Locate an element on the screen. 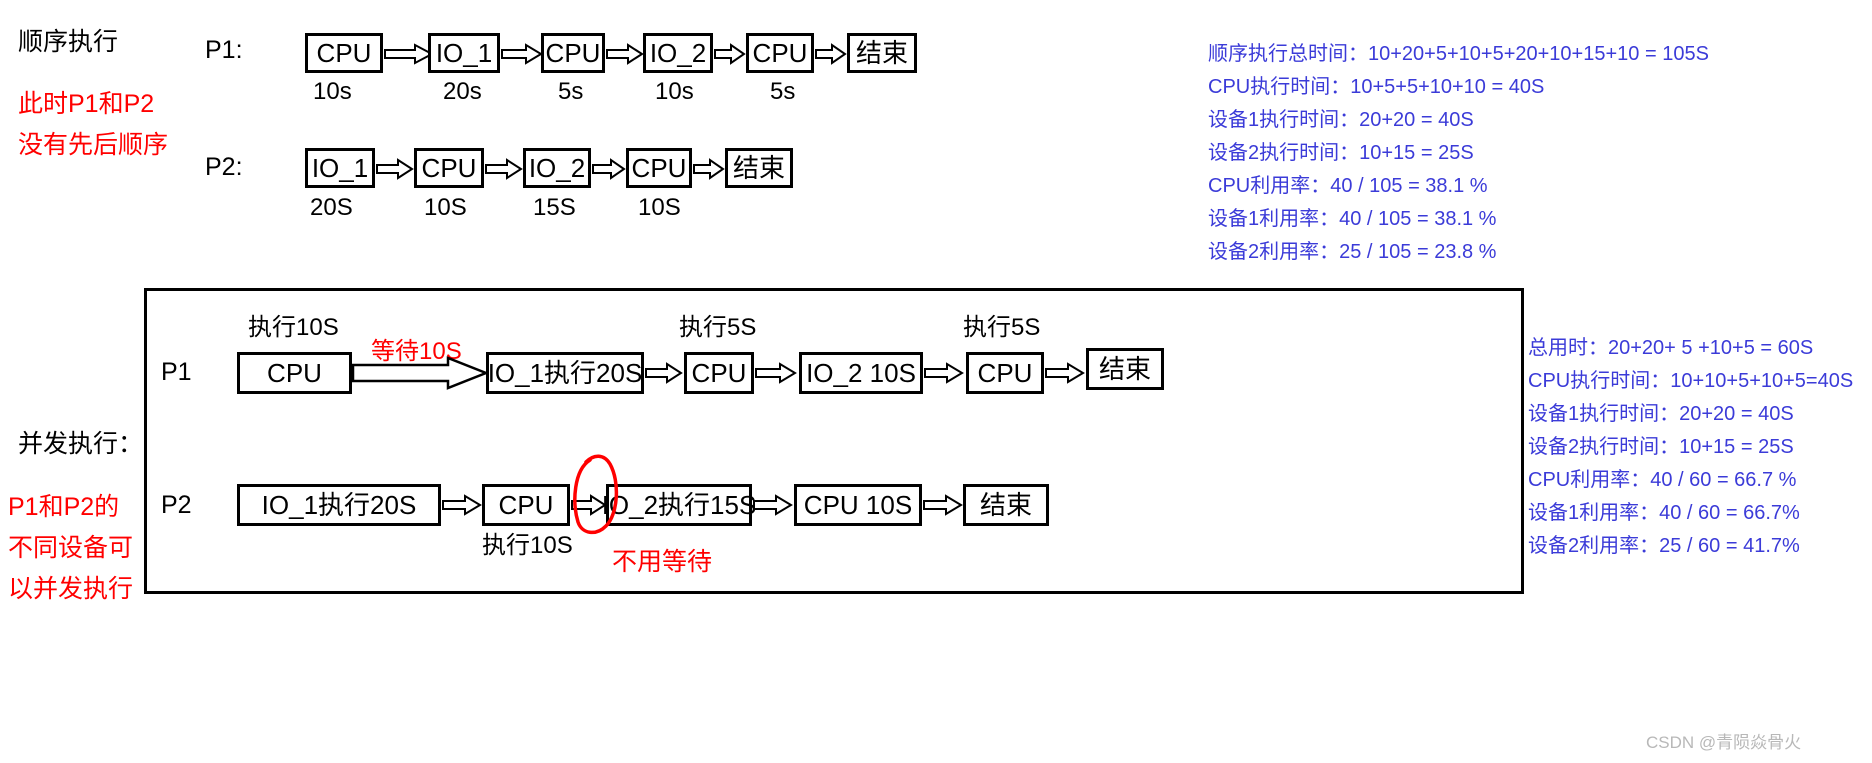  sequential-p1-duration-3: 5s is located at coordinates (571, 91).